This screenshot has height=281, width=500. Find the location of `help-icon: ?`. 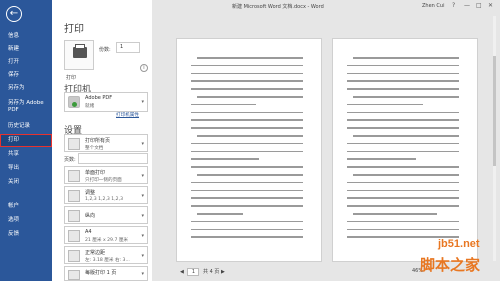

help-icon: ? is located at coordinates (453, 5).